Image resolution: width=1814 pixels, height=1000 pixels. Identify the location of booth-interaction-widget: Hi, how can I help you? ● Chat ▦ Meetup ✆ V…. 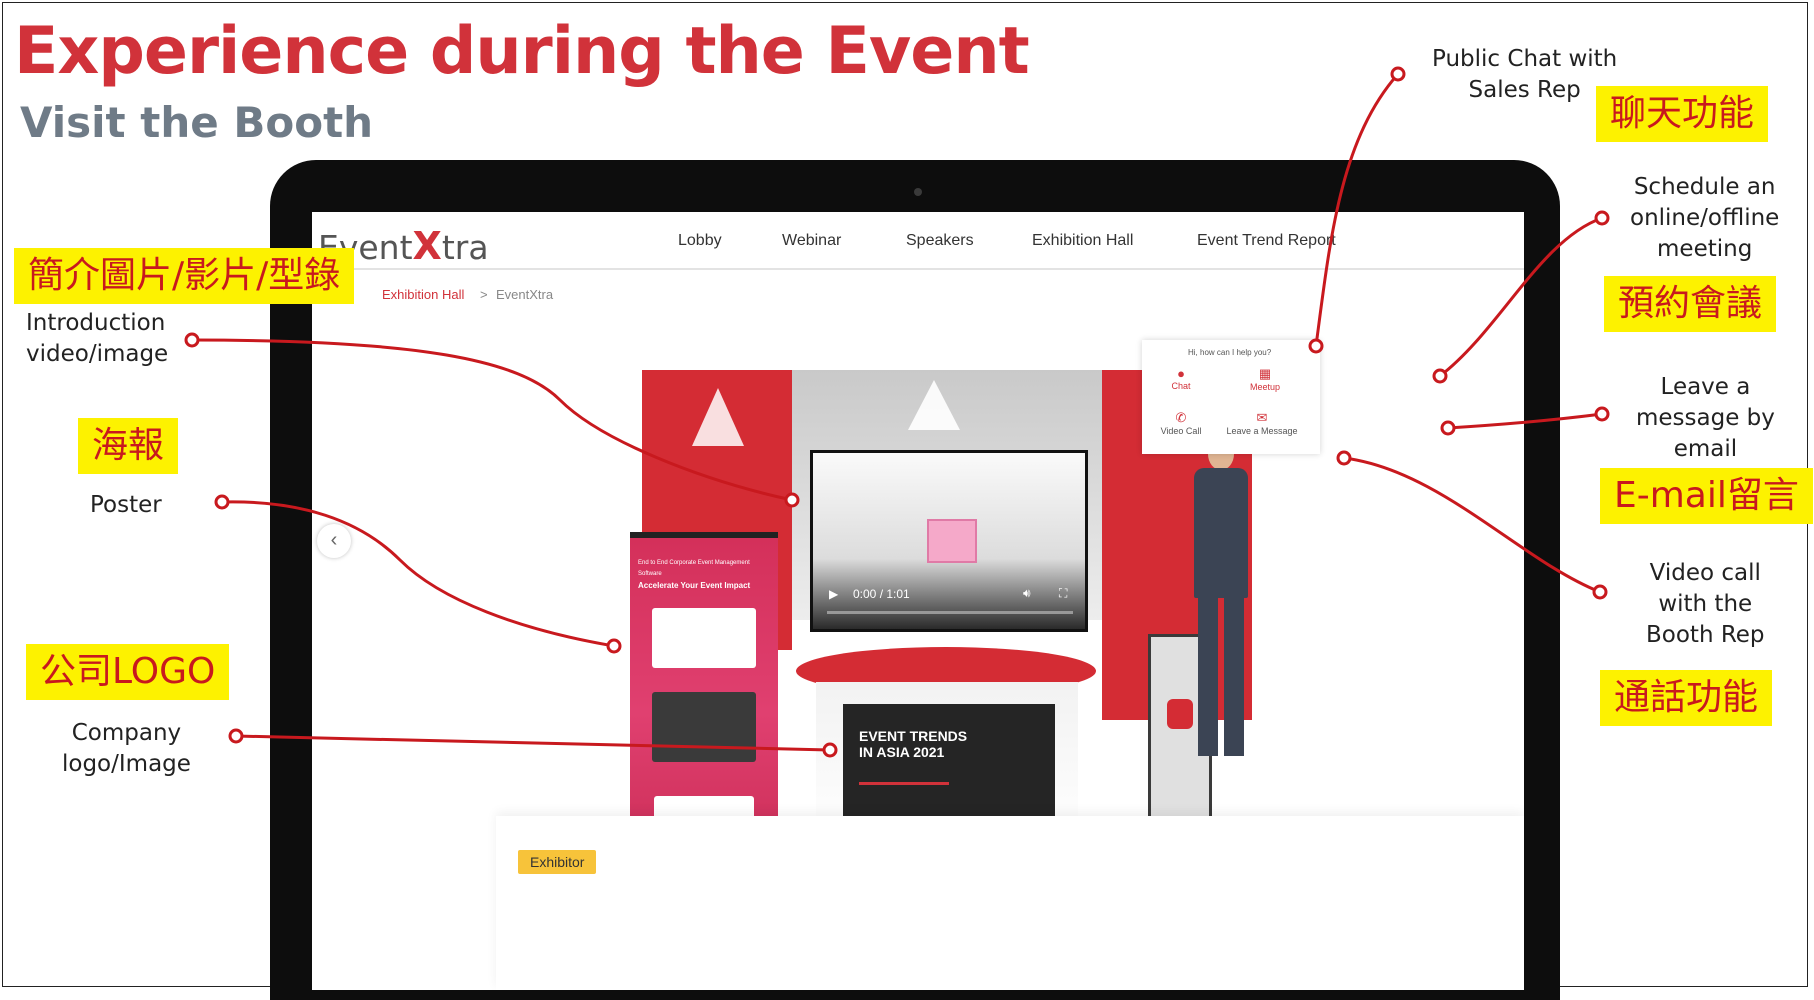
(1231, 397).